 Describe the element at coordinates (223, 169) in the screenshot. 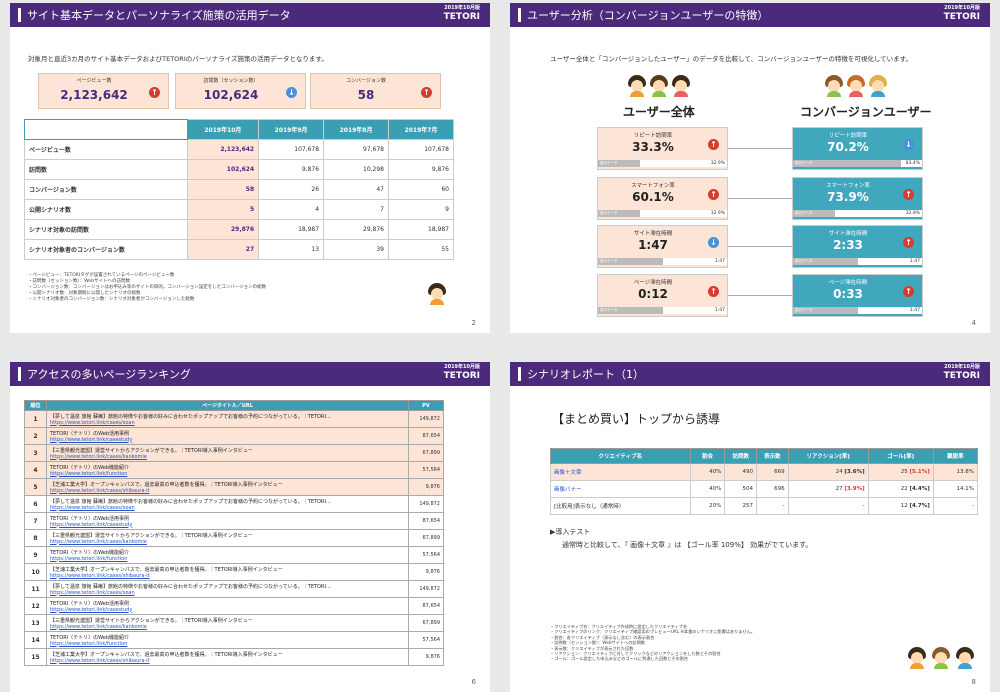

I see `cell-current: 102,624` at that location.